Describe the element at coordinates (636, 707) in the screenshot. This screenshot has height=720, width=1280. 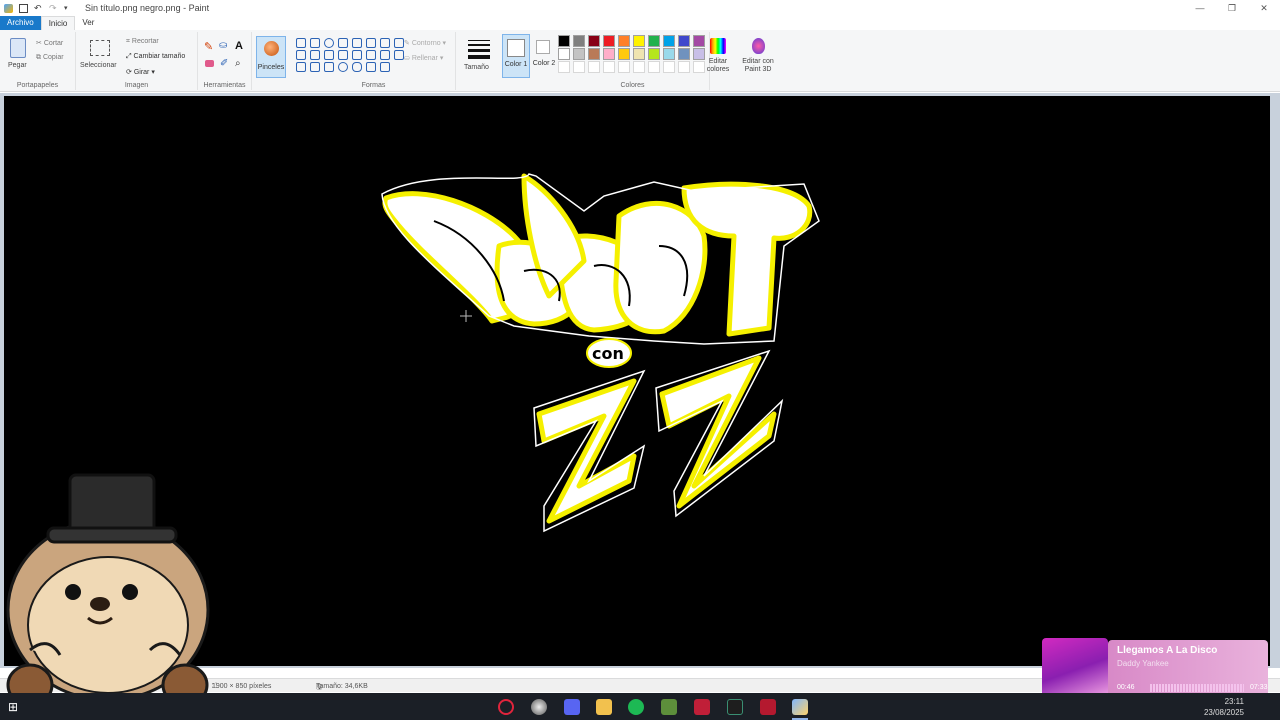
I see `spotify-icon` at that location.